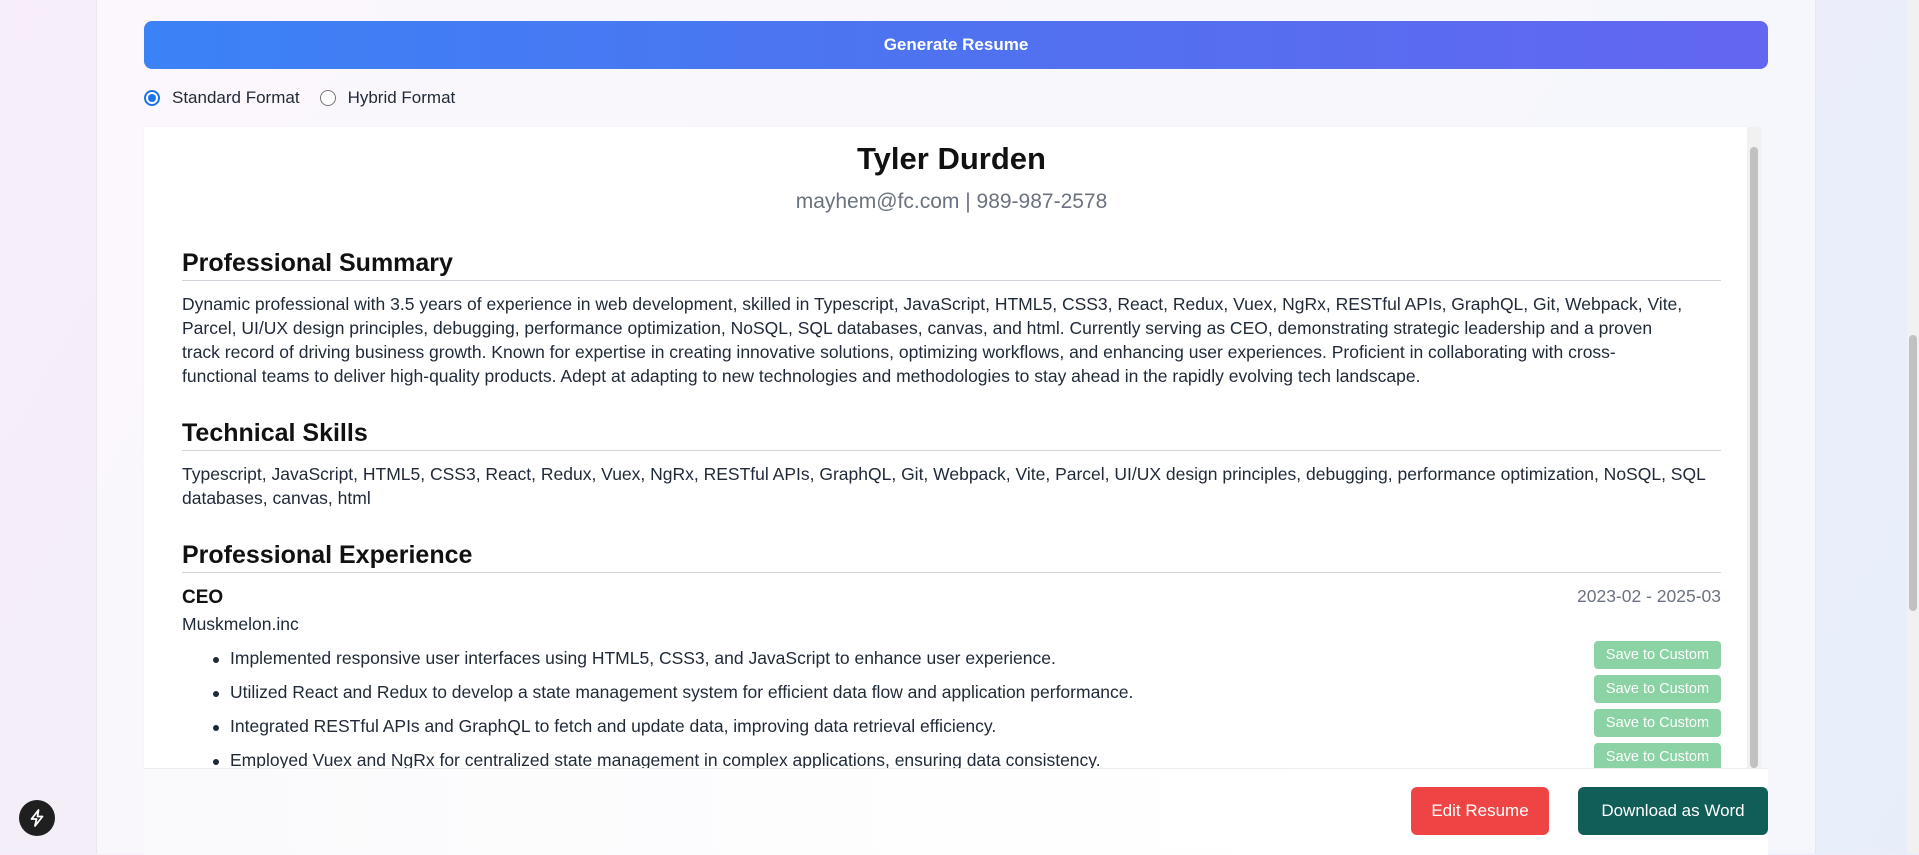  What do you see at coordinates (951, 435) in the screenshot?
I see `skills-heading: Technical Skills` at bounding box center [951, 435].